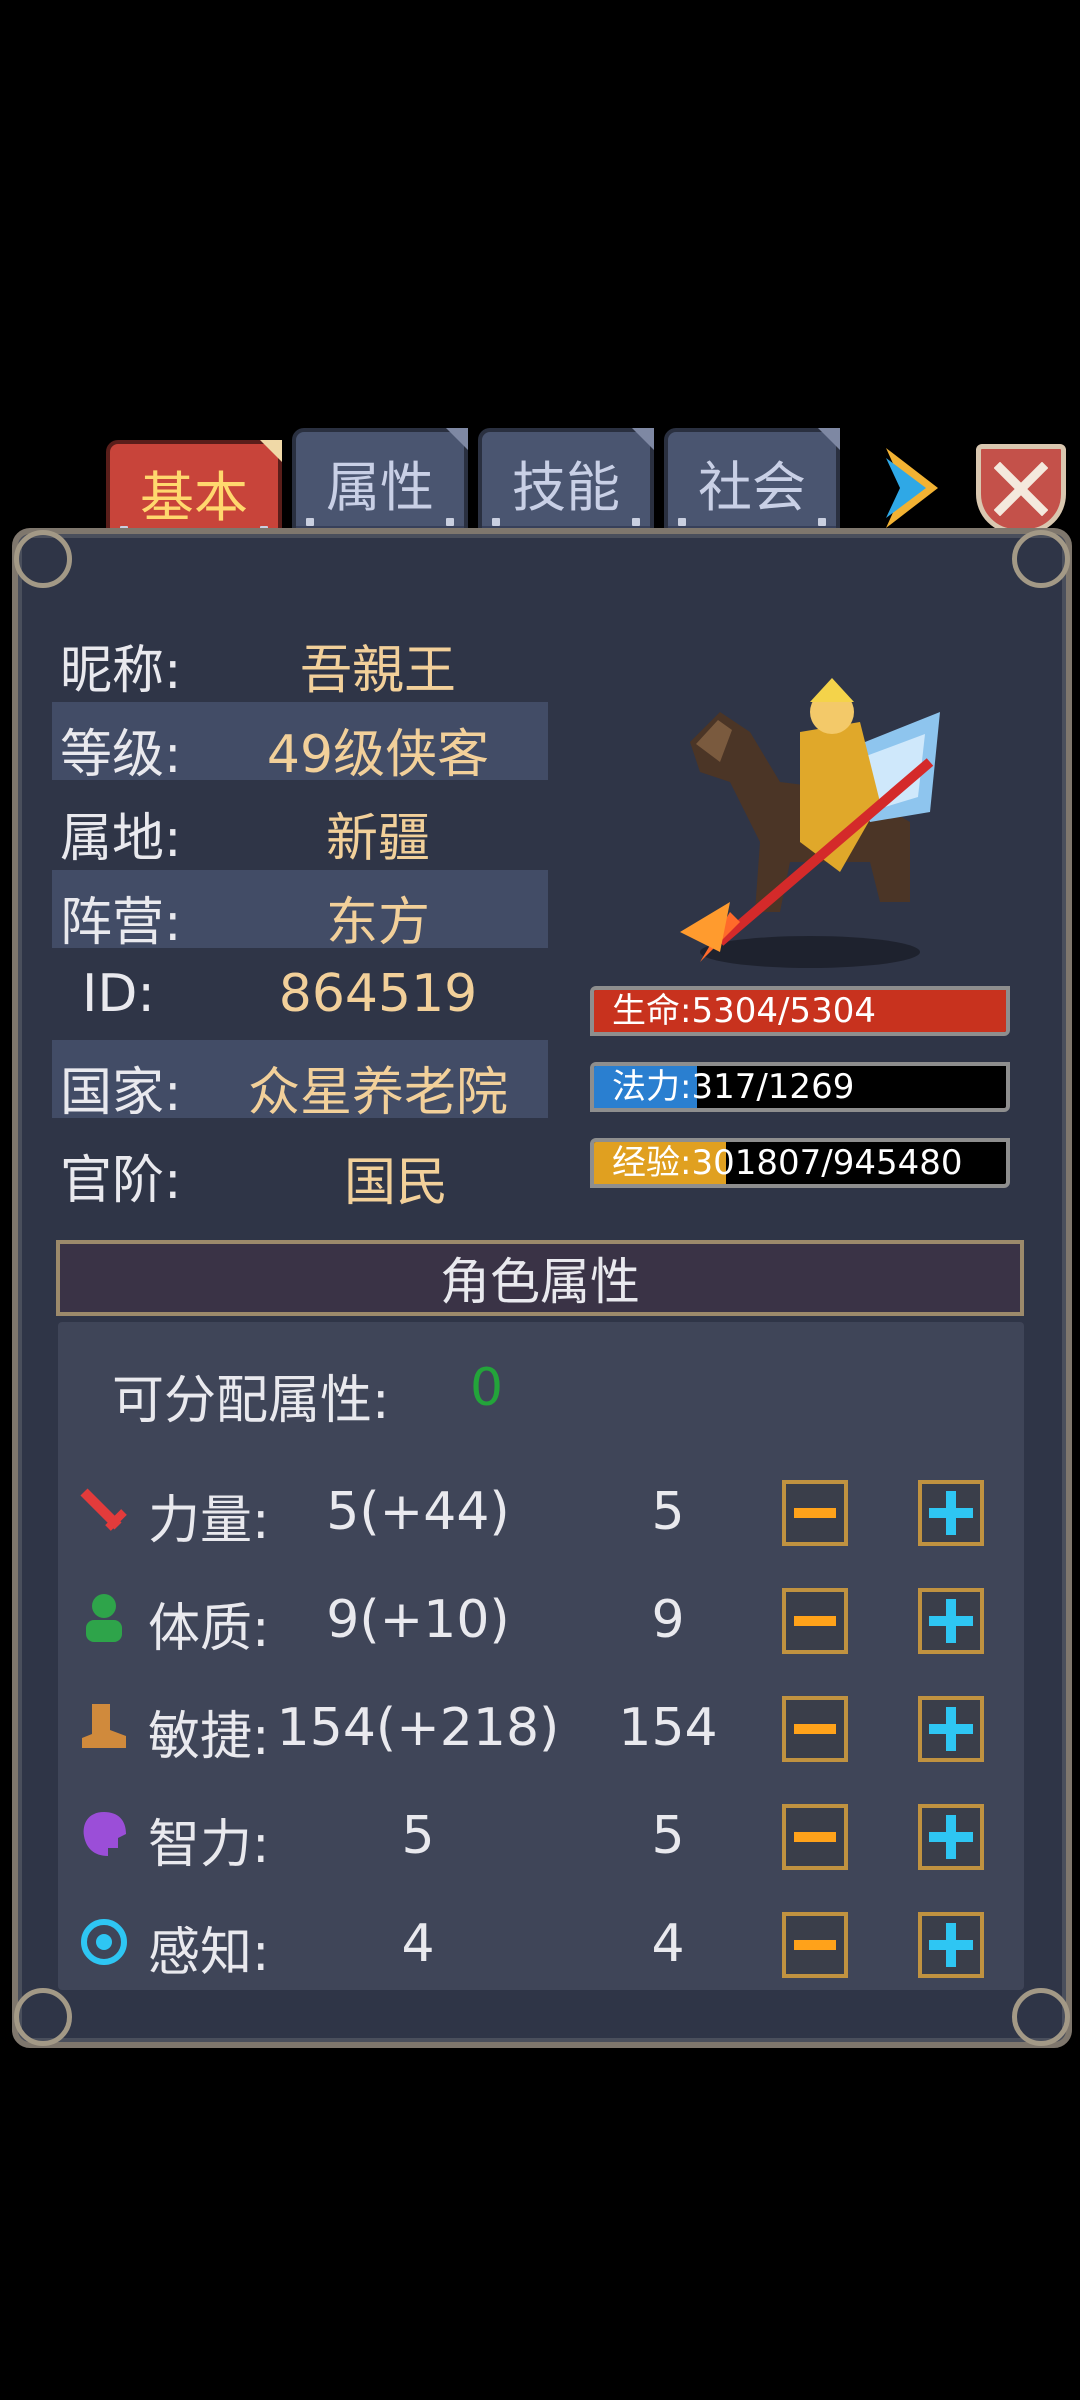 The height and width of the screenshot is (2400, 1080). I want to click on body-icon, so click(104, 1618).